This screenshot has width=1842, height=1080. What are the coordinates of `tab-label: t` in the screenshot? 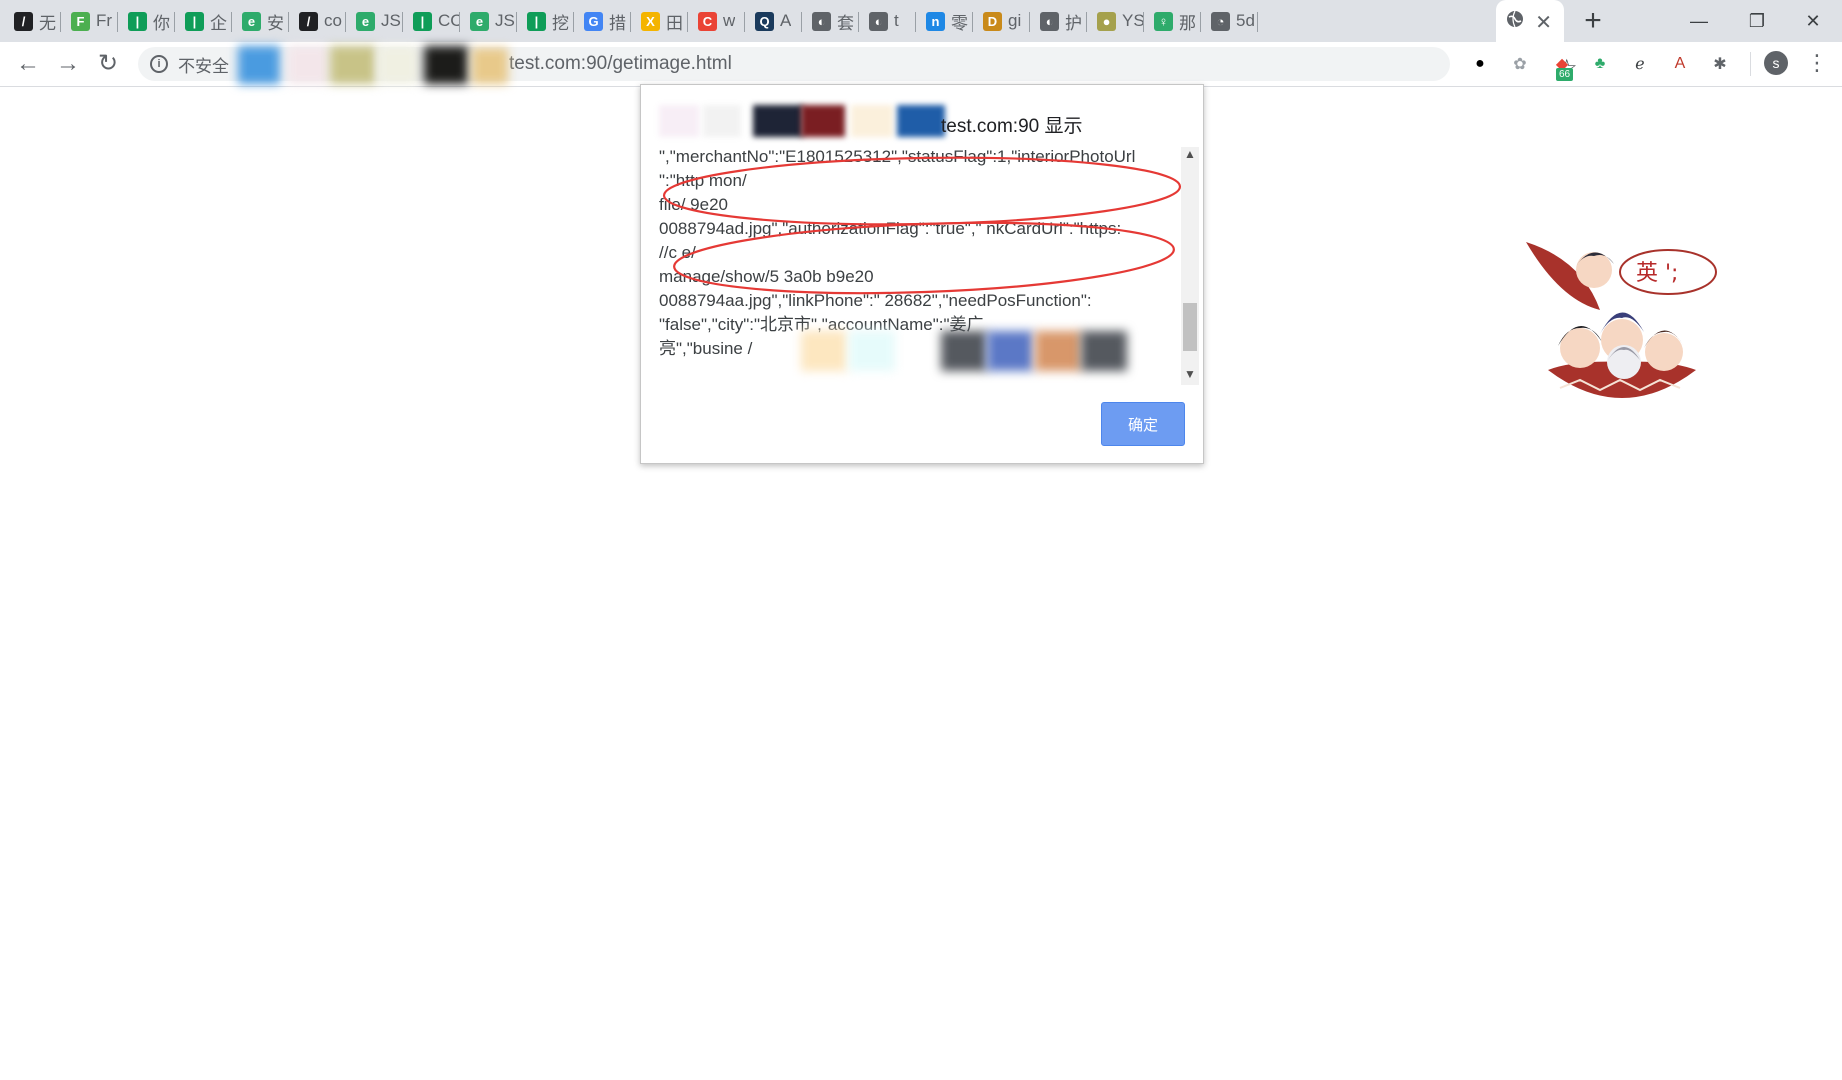 It's located at (896, 20).